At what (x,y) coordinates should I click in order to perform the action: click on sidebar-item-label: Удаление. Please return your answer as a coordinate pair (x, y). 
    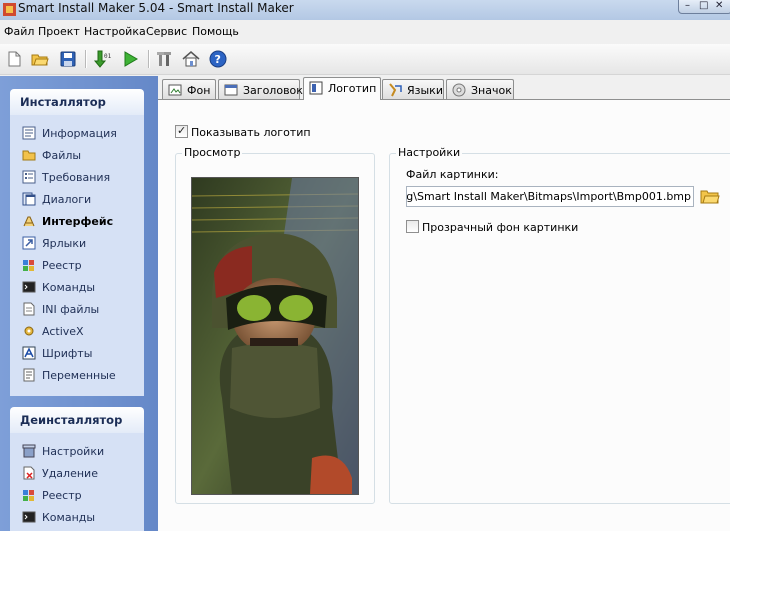
    Looking at the image, I should click on (70, 473).